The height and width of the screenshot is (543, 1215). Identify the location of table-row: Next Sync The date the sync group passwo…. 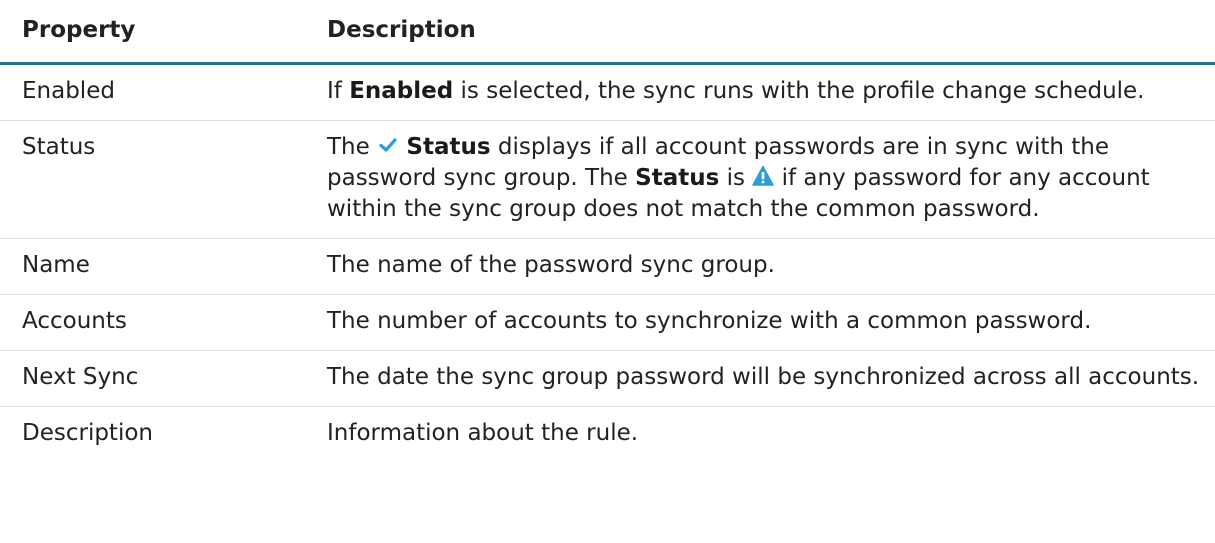
(607, 378).